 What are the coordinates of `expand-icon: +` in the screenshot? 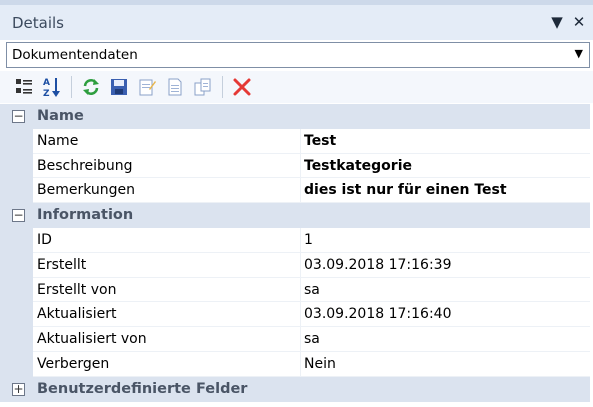 It's located at (18, 389).